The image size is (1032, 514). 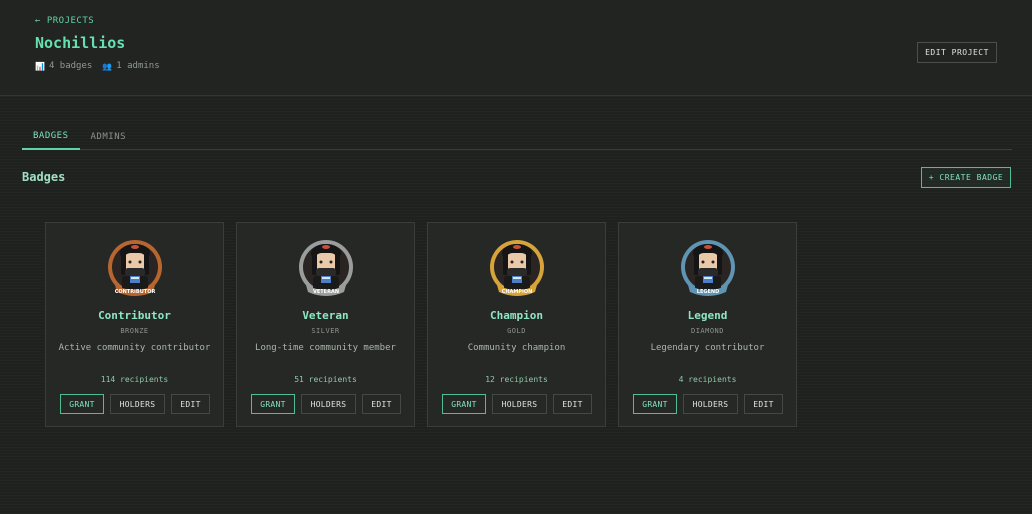 I want to click on badge-ribbon-text: CONTRIBUTOR, so click(x=135, y=292).